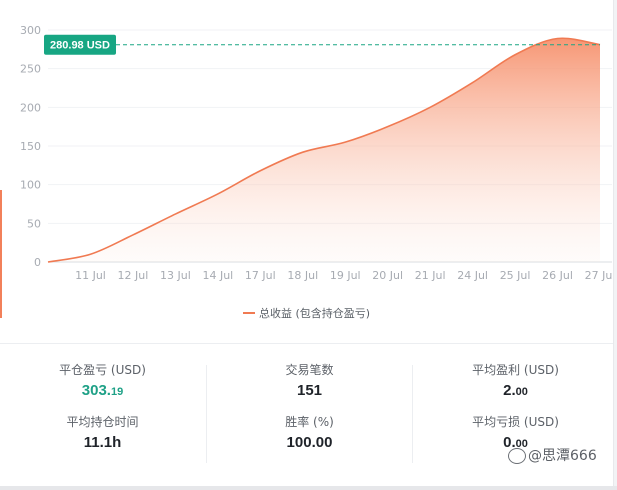 This screenshot has width=617, height=490. What do you see at coordinates (302, 275) in the screenshot?
I see `x-tick-label: 18 Jul` at bounding box center [302, 275].